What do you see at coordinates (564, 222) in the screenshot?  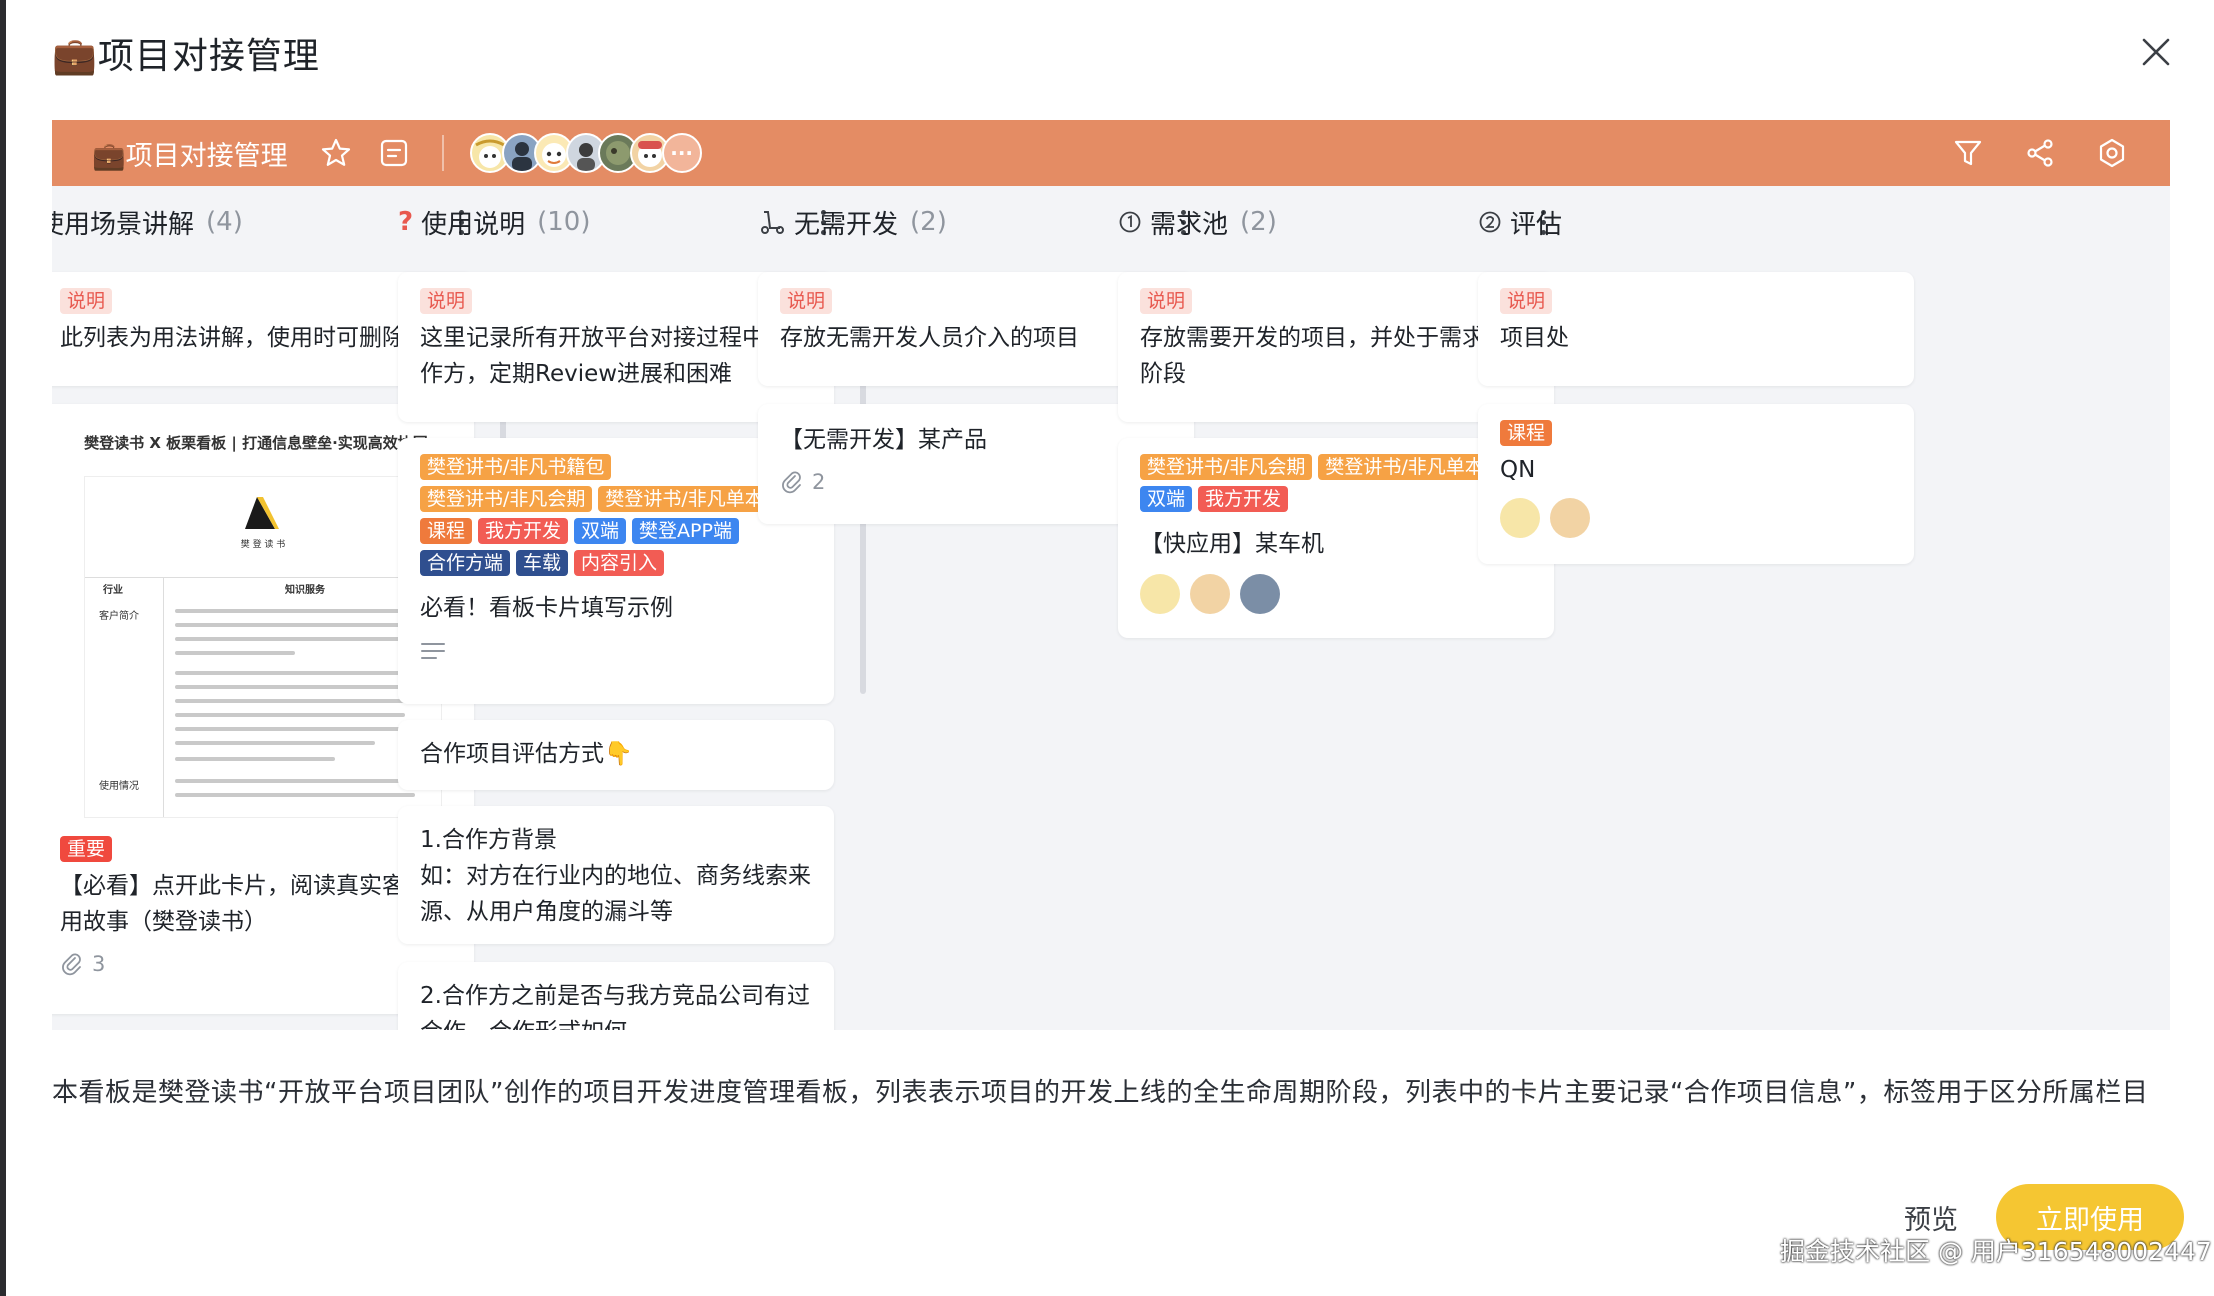 I see `list-count: (10)` at bounding box center [564, 222].